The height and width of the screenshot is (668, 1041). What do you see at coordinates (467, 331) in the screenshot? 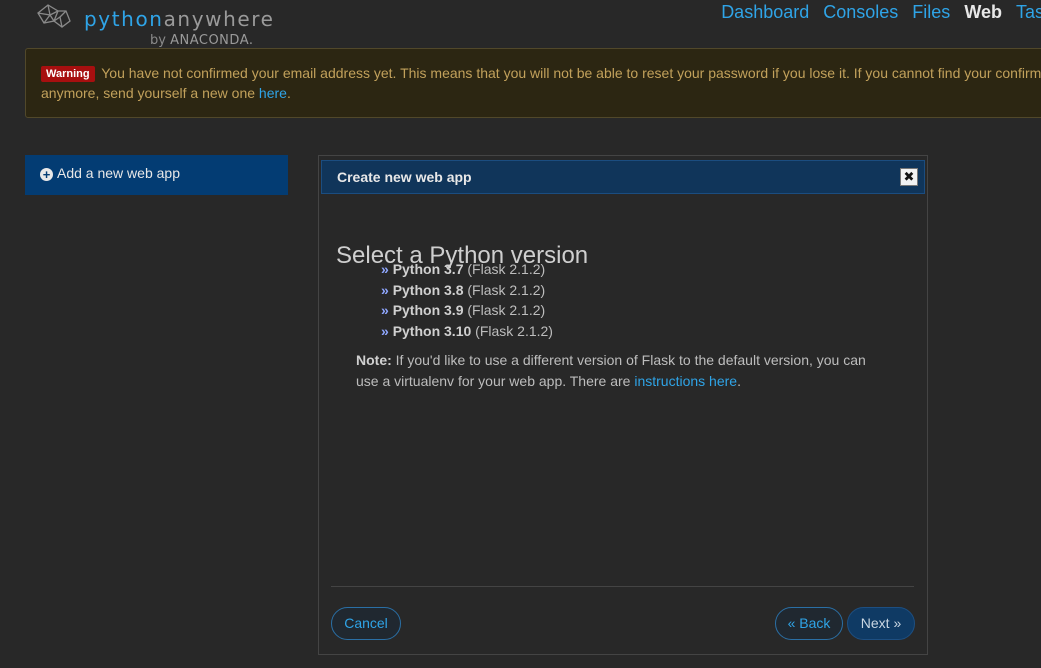
I see `python-version-option: » Python 3.10 (Flask 2.1.2)` at bounding box center [467, 331].